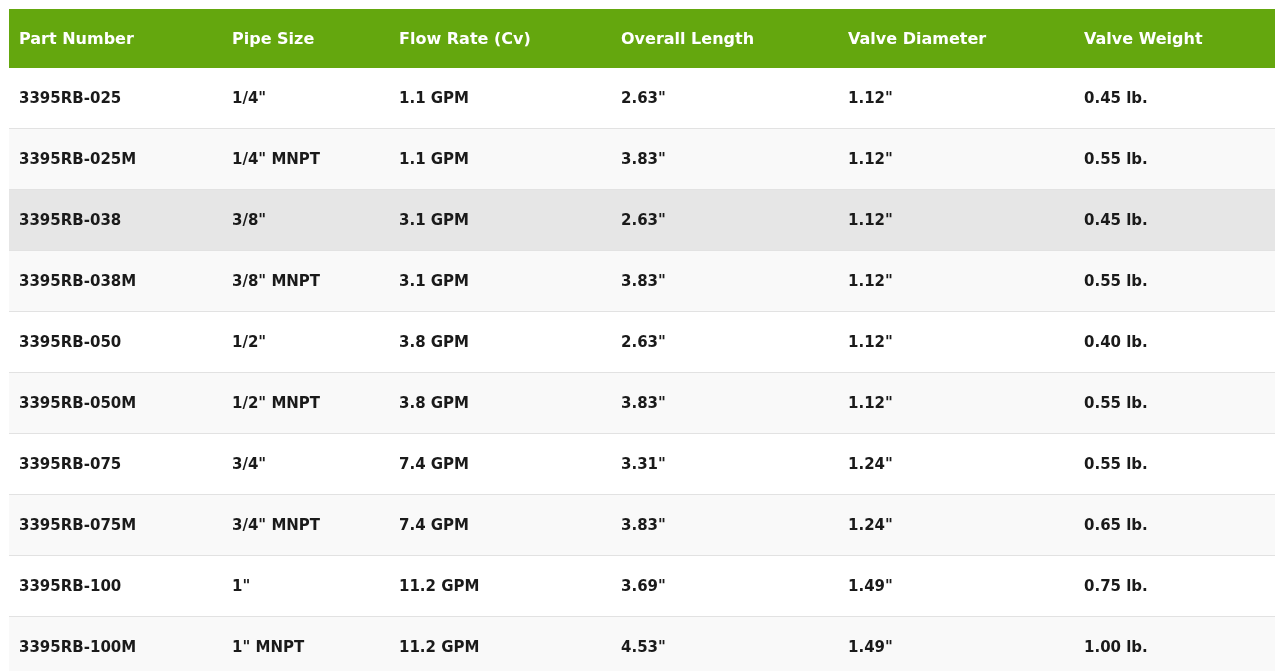 The height and width of the screenshot is (671, 1275). What do you see at coordinates (305, 220) in the screenshot?
I see `table-cell: 3/8"` at bounding box center [305, 220].